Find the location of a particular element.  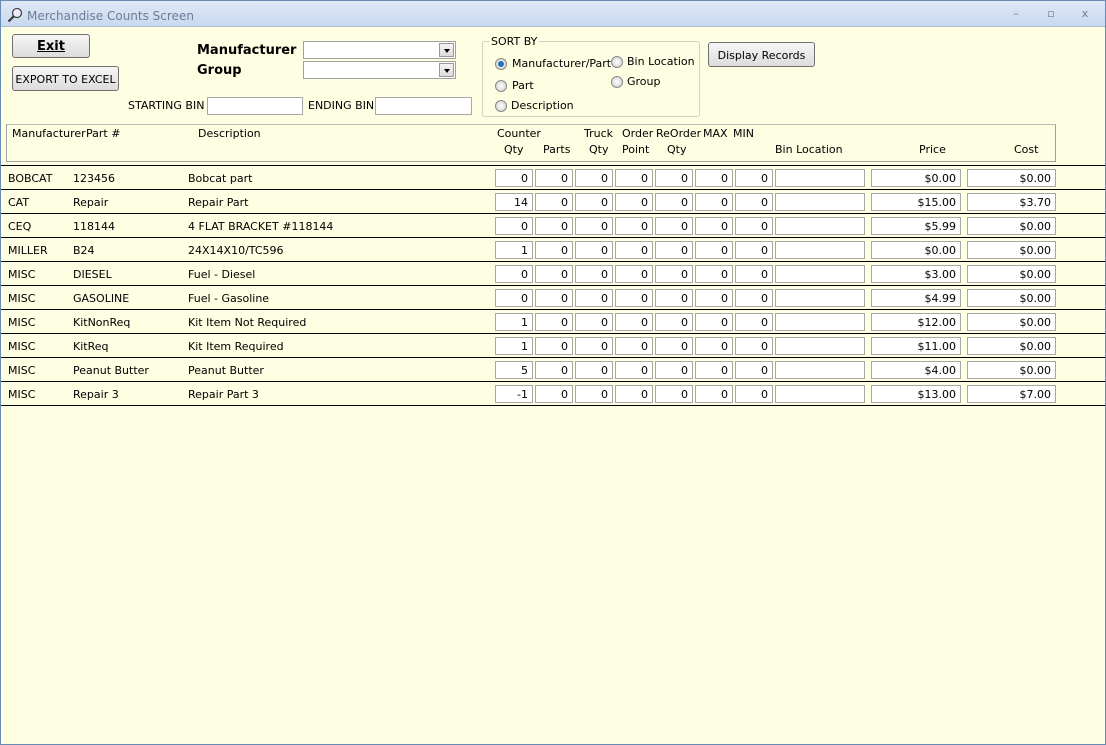

manufacturer-select is located at coordinates (379, 50).